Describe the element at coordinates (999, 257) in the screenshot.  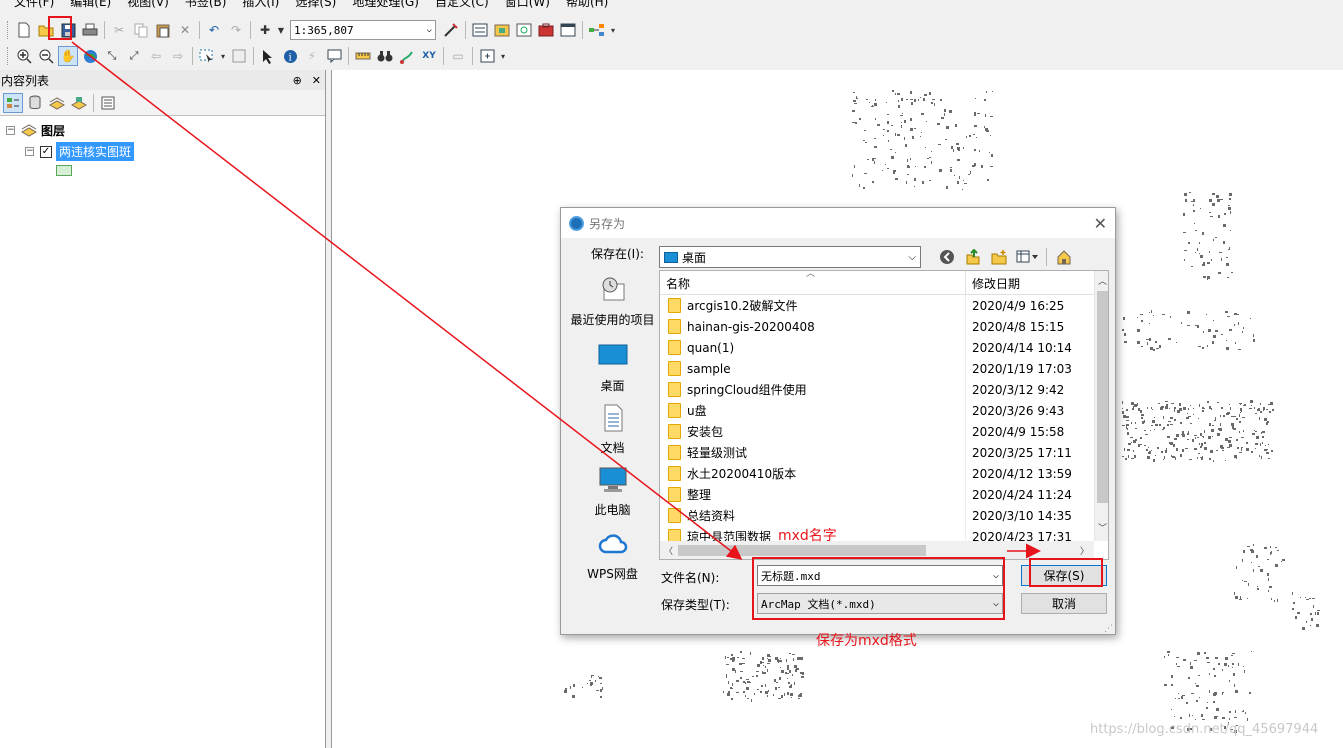
I see `new-folder-icon` at that location.